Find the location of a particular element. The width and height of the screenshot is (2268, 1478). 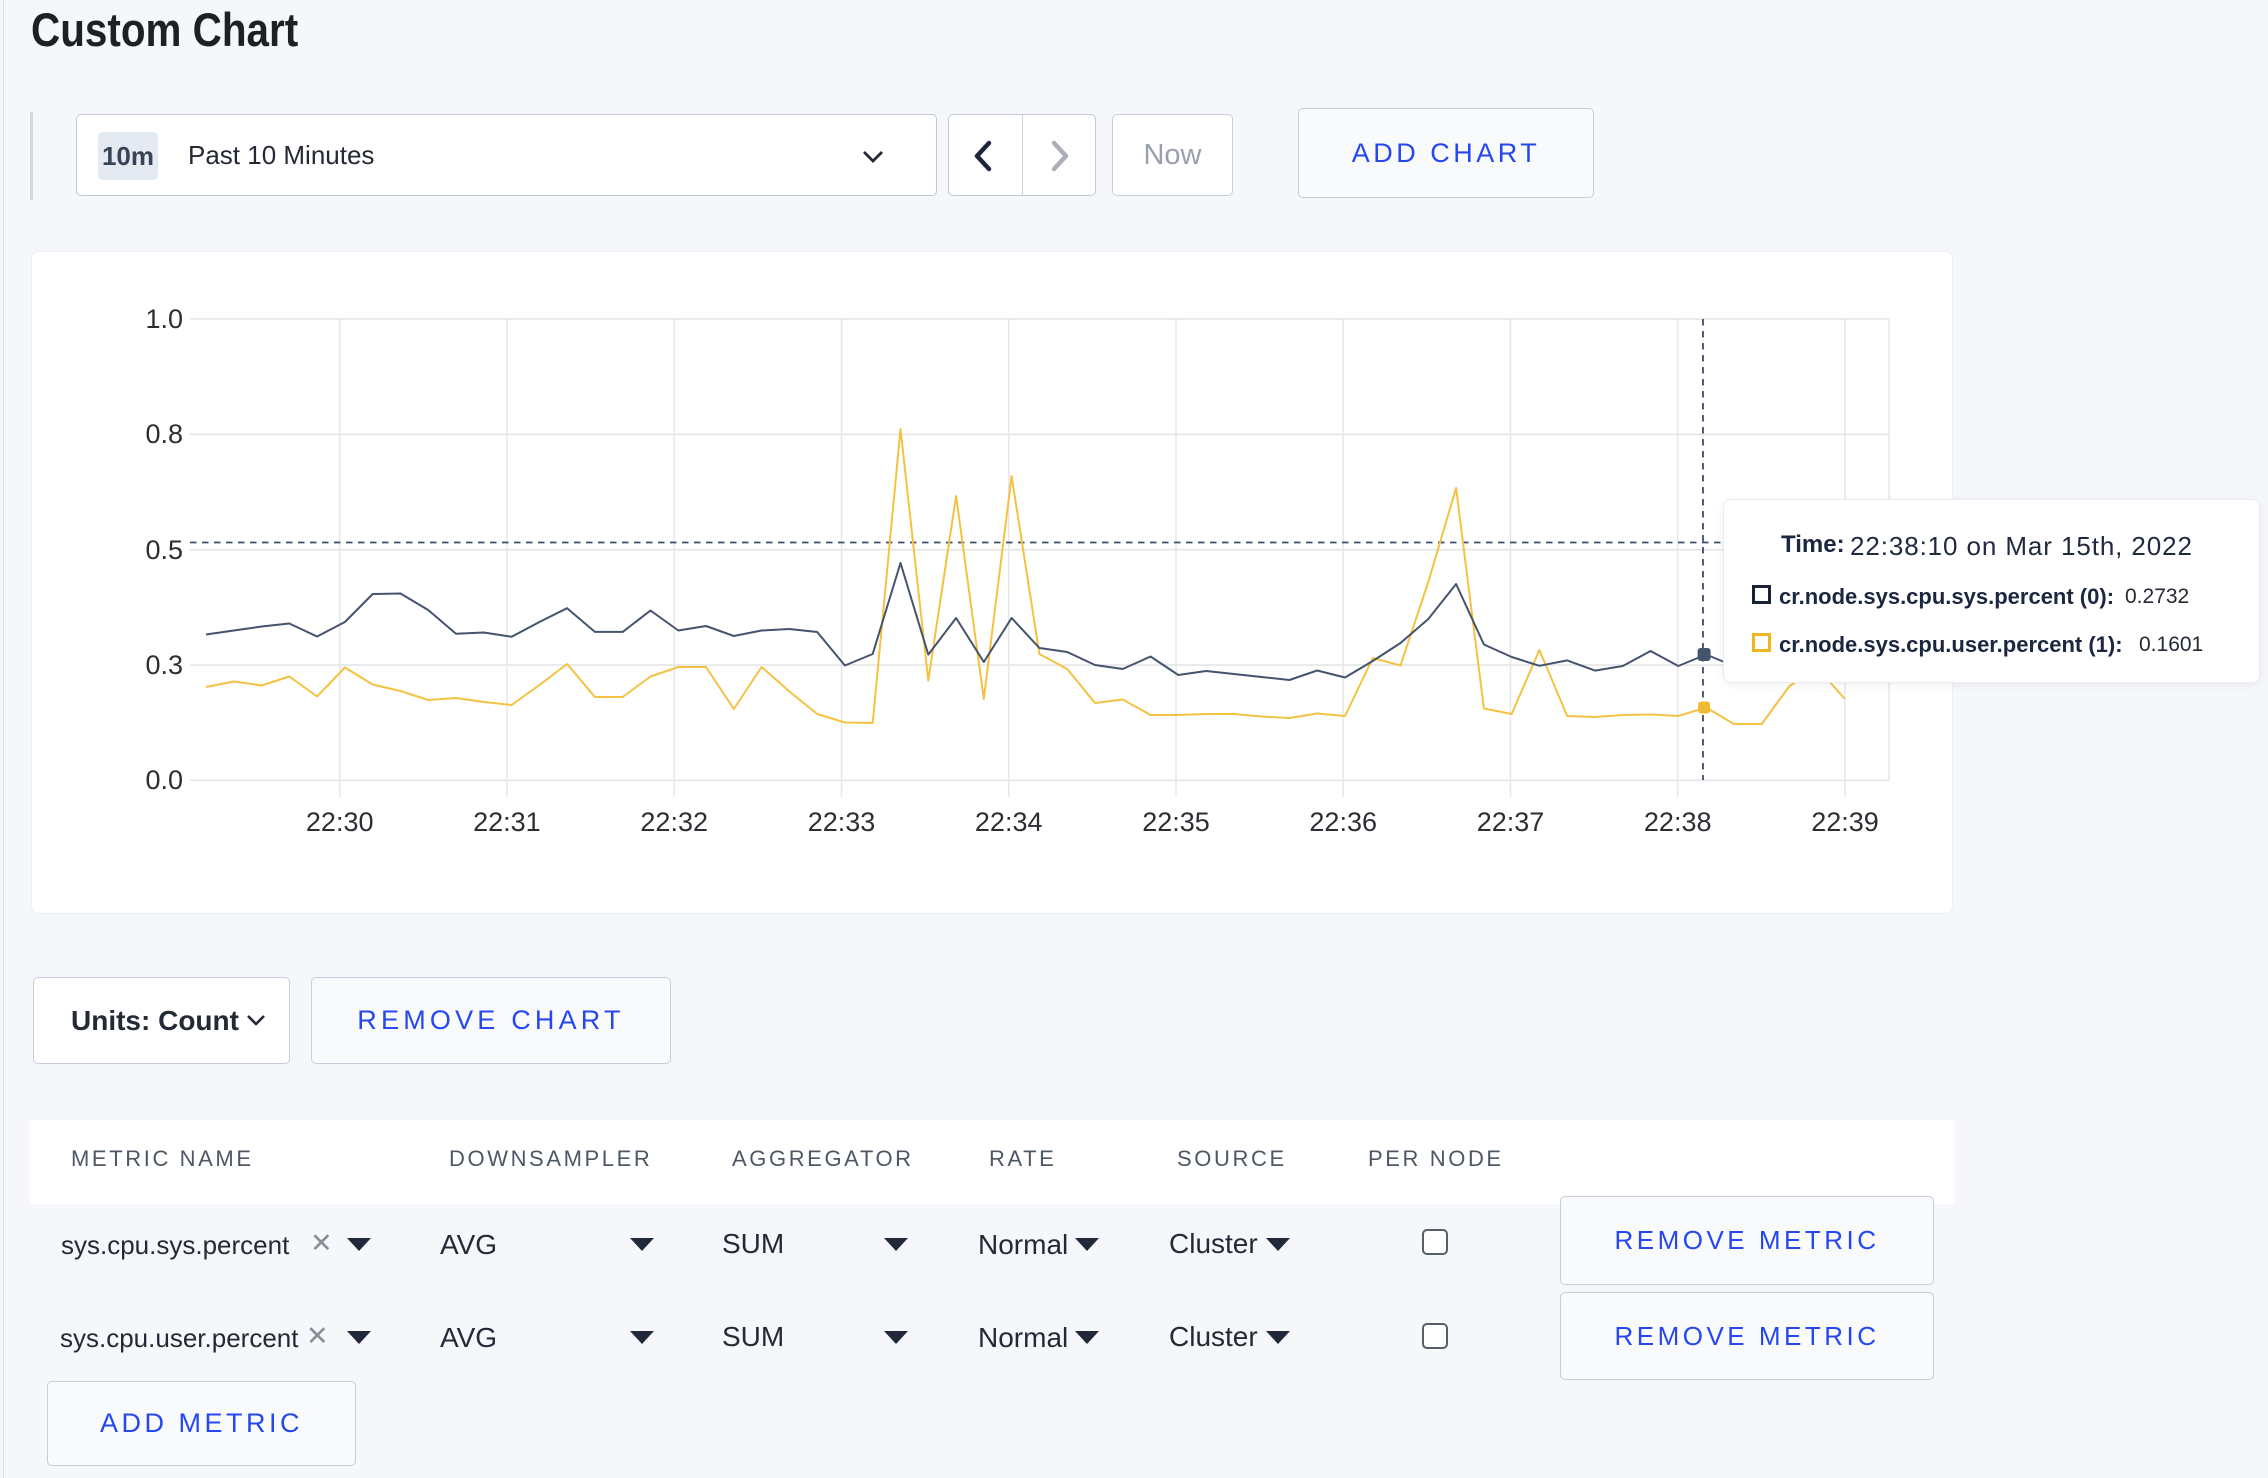

svg-text: 0.3 is located at coordinates (164, 665).